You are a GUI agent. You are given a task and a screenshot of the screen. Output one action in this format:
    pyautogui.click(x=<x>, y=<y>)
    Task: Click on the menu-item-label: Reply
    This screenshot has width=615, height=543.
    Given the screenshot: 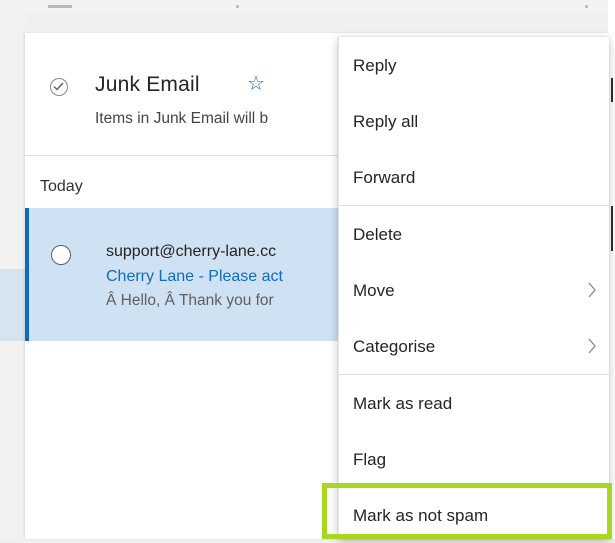 What is the action you would take?
    pyautogui.click(x=375, y=65)
    